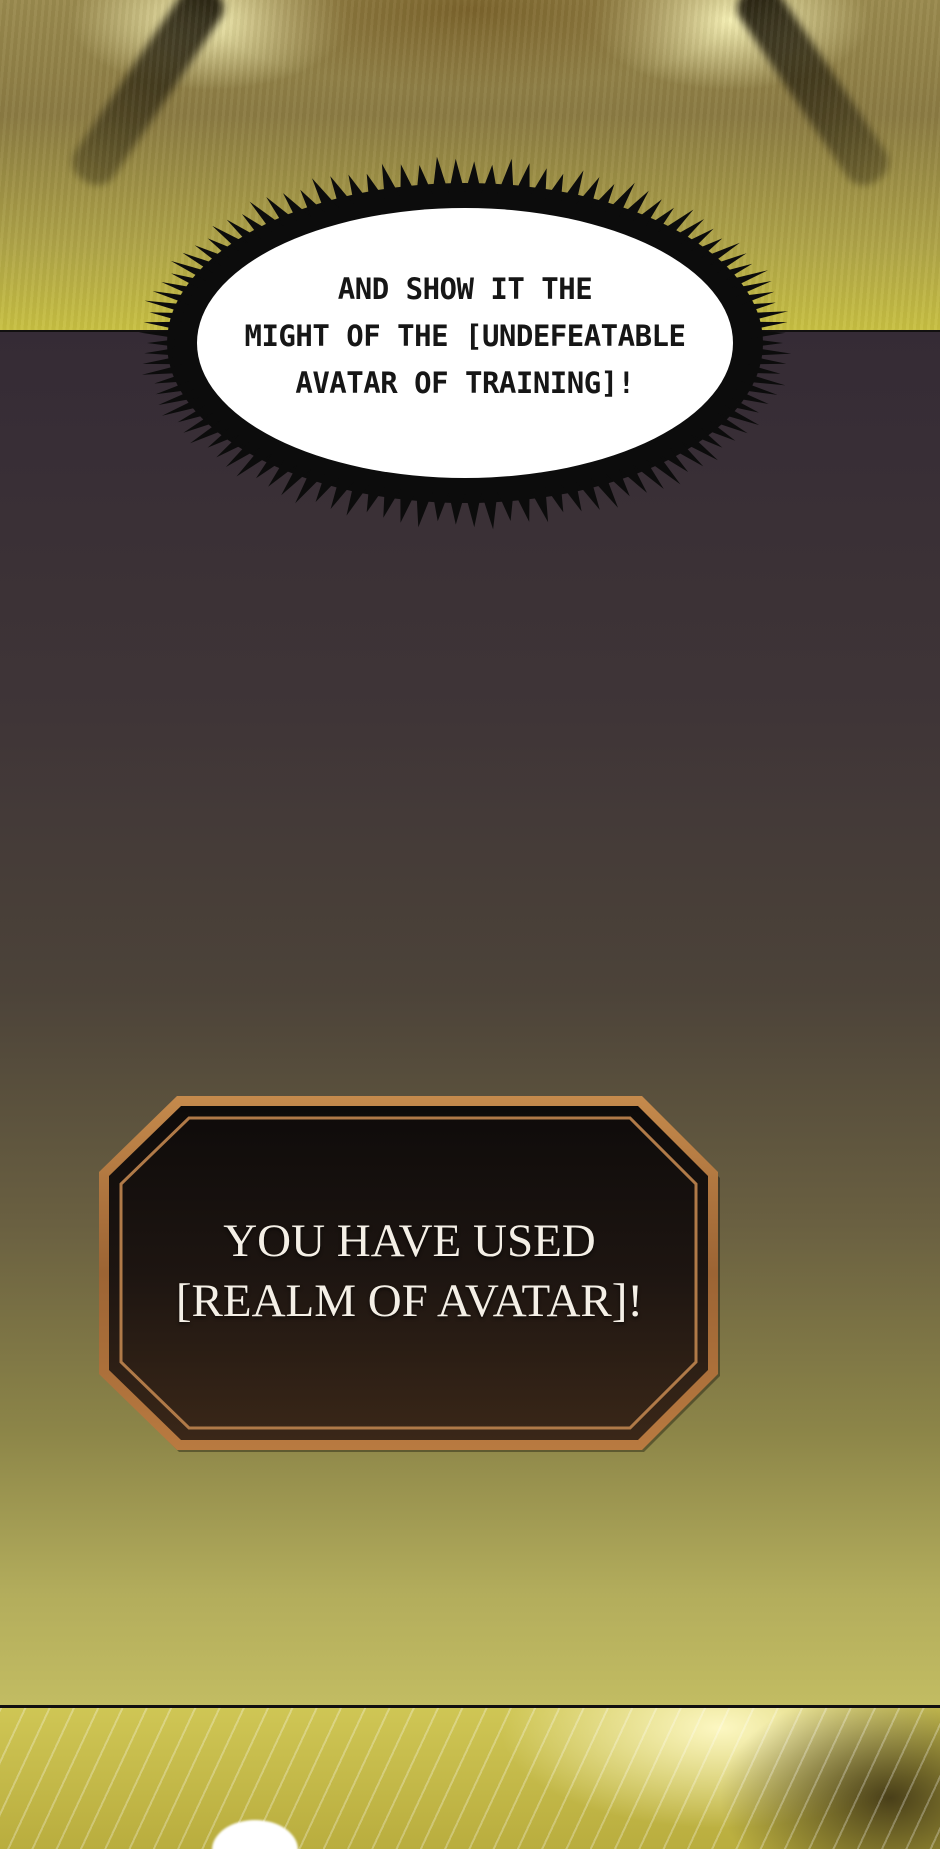 This screenshot has height=1849, width=940. Describe the element at coordinates (465, 289) in the screenshot. I see `speech-line-1: AND SHOW IT THE` at that location.